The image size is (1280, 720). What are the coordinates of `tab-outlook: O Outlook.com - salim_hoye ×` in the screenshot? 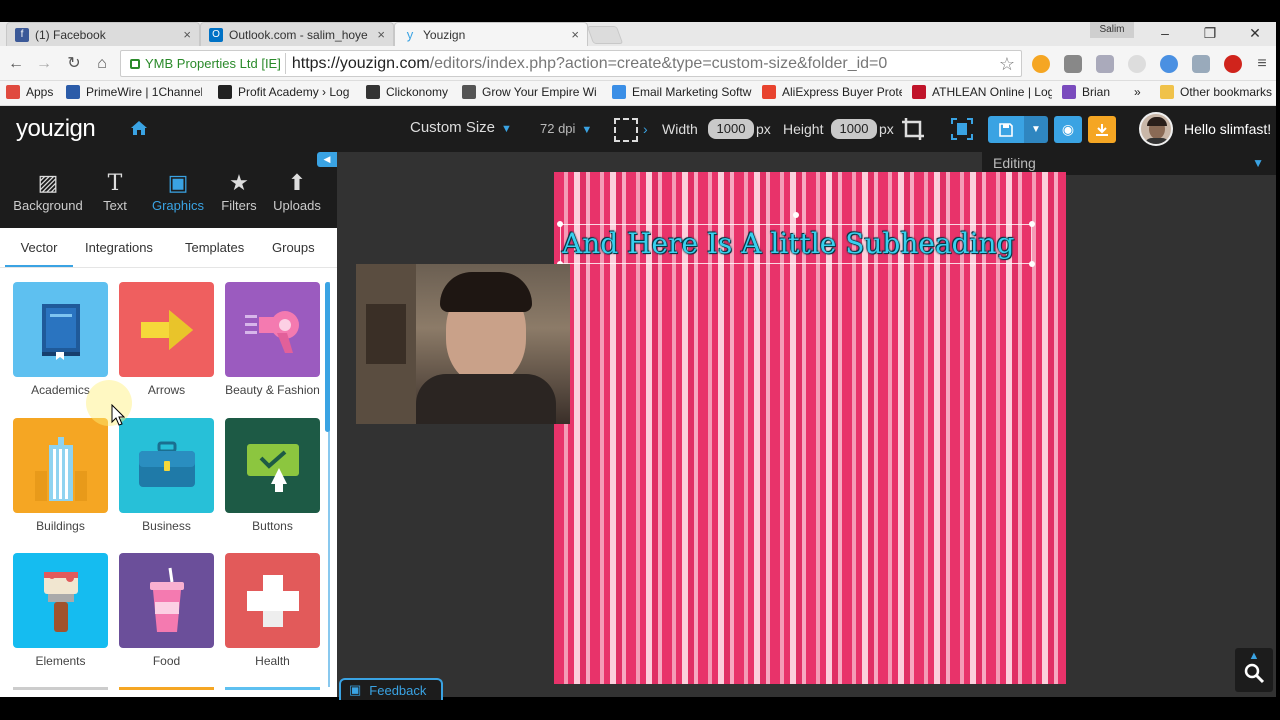 It's located at (297, 34).